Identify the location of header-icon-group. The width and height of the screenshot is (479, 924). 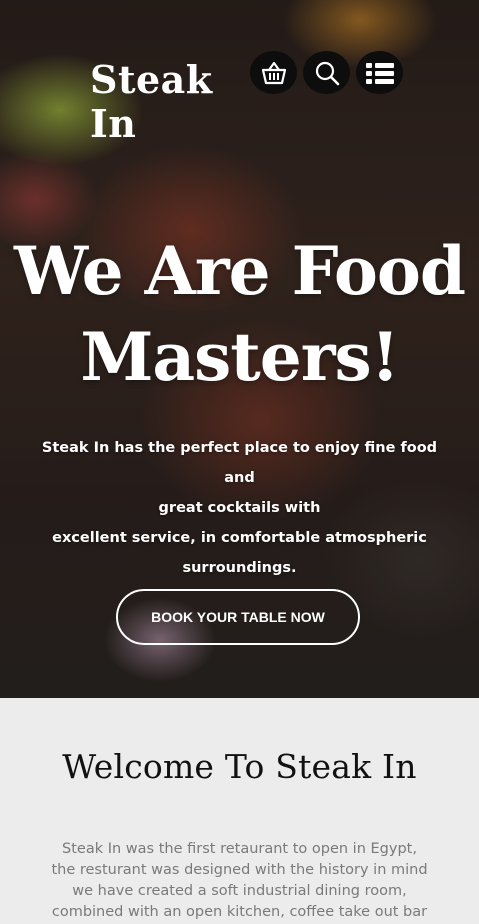
(326, 72).